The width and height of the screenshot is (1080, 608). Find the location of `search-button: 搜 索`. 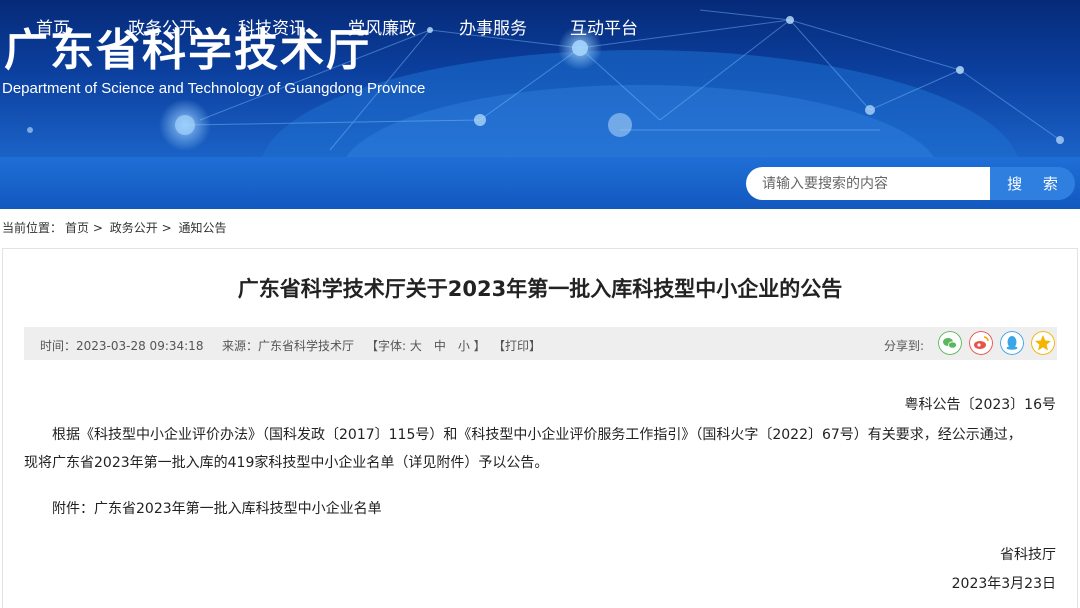

search-button: 搜 索 is located at coordinates (1032, 183).